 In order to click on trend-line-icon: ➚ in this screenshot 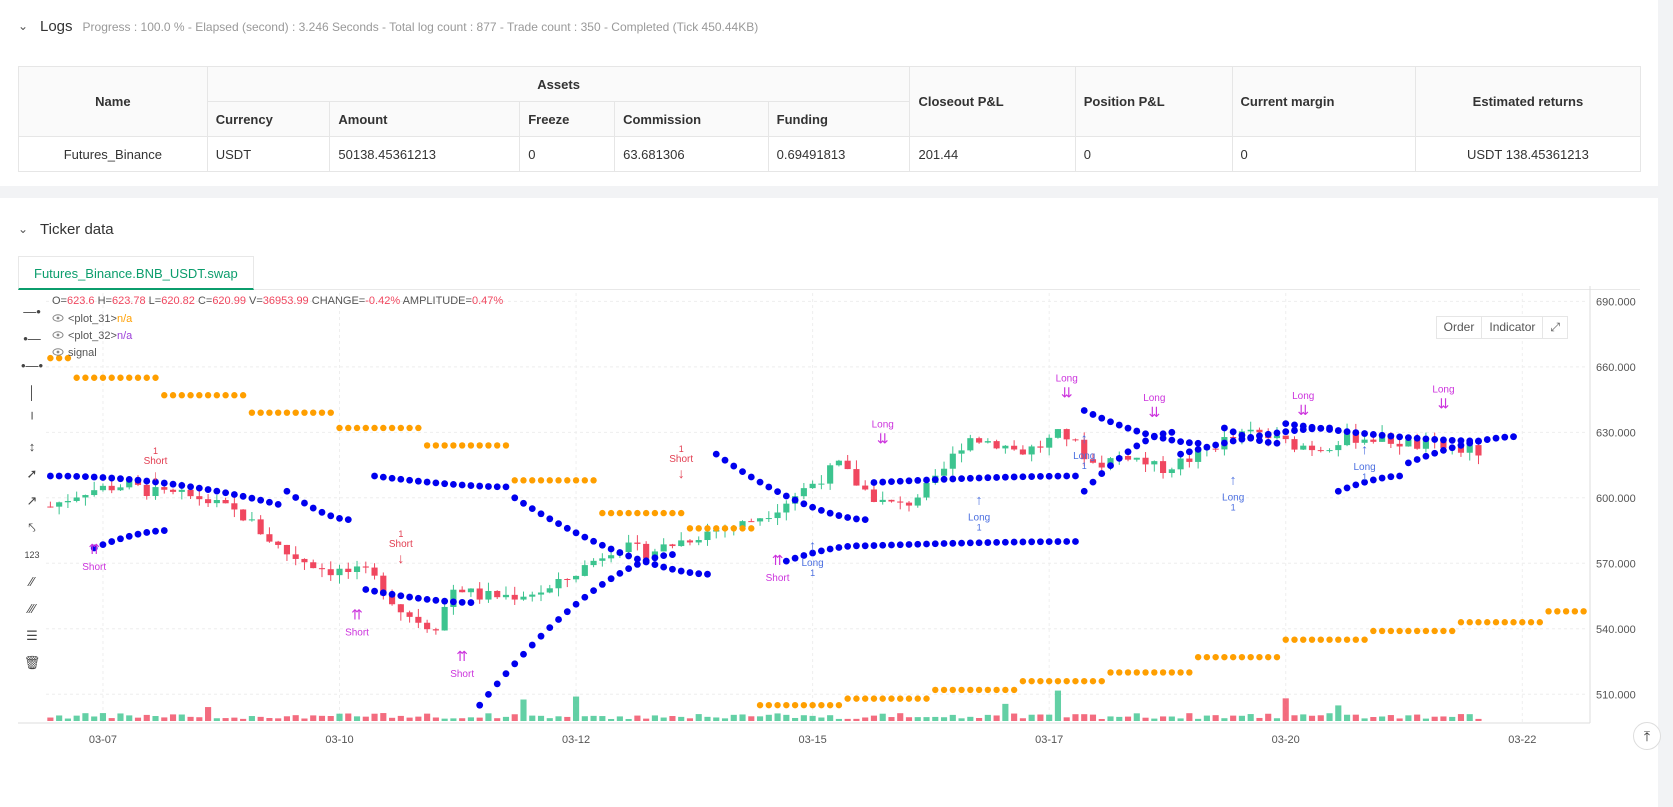, I will do `click(32, 473)`.